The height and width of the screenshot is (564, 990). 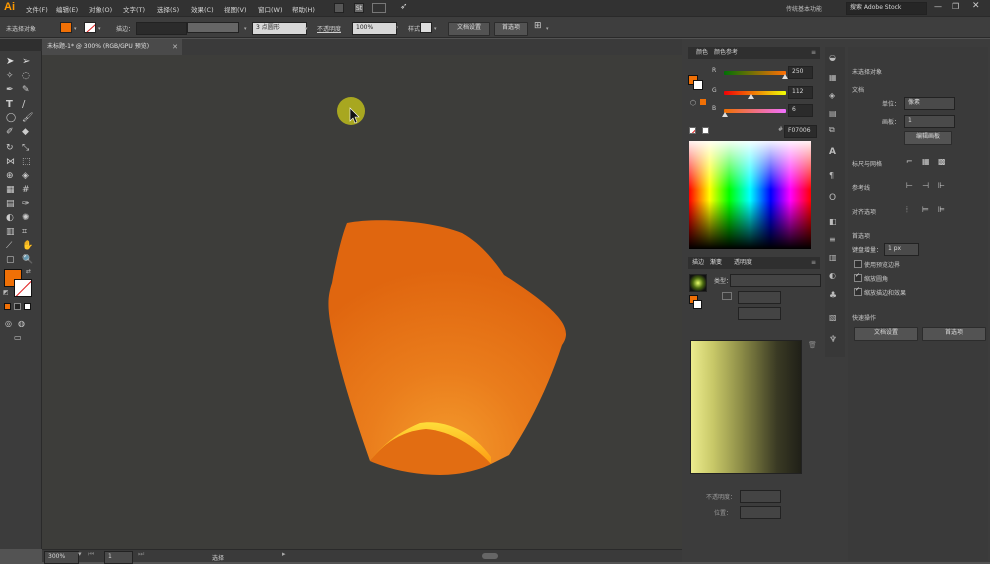 What do you see at coordinates (11, 104) in the screenshot?
I see `type-tool-icon: T` at bounding box center [11, 104].